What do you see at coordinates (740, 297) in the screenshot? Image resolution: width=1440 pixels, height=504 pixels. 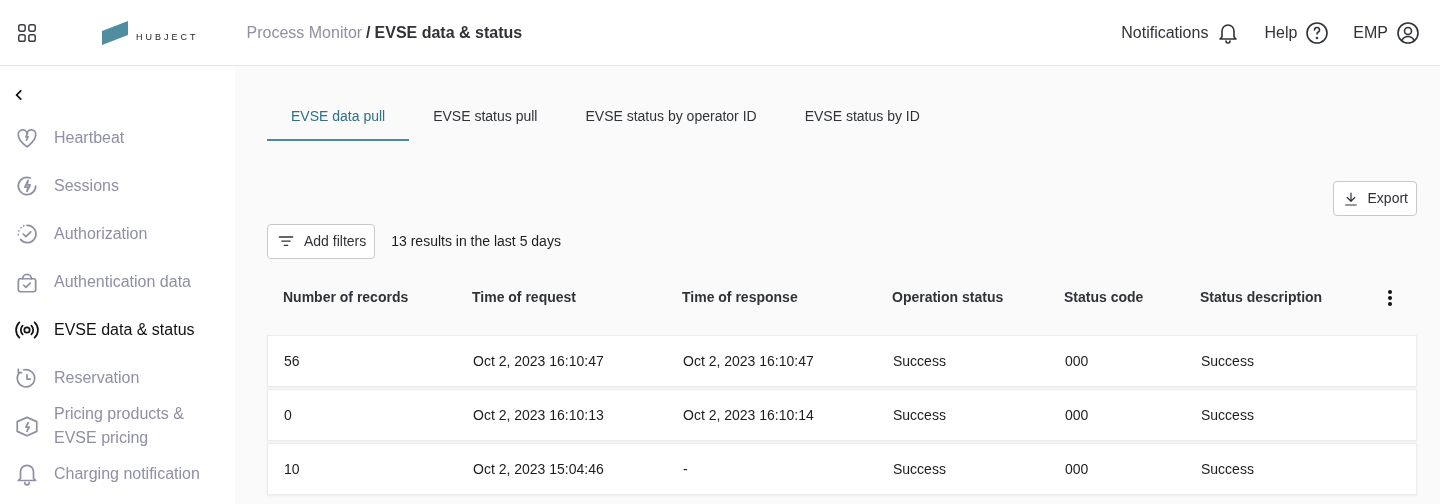 I see `column-header: Time of response` at bounding box center [740, 297].